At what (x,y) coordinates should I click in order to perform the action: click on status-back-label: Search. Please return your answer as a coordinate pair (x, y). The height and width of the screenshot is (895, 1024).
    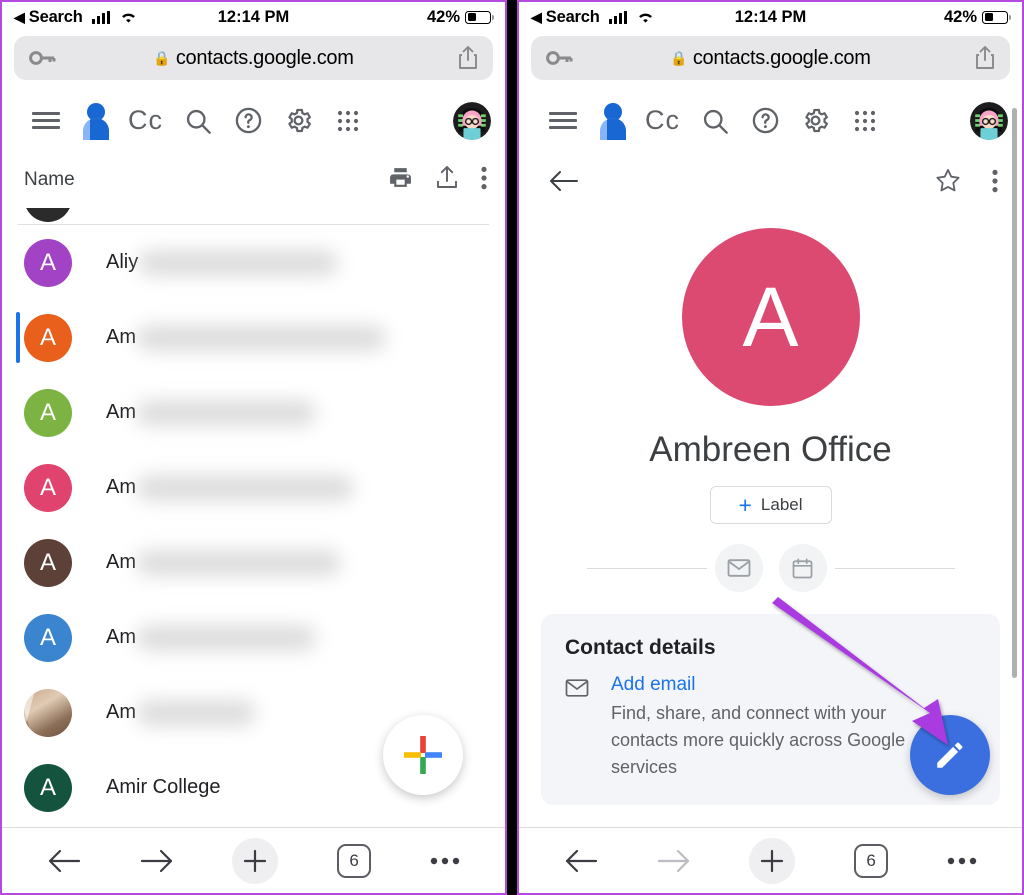
    Looking at the image, I should click on (55, 16).